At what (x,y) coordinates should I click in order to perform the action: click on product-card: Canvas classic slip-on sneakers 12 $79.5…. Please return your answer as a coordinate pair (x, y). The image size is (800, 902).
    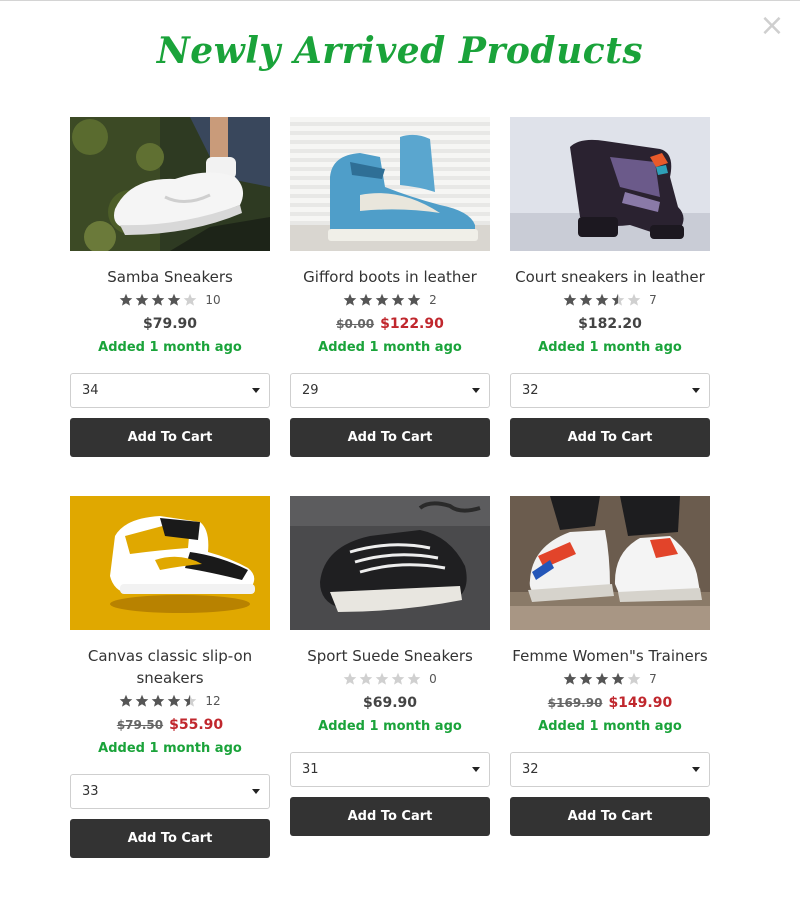
    Looking at the image, I should click on (170, 677).